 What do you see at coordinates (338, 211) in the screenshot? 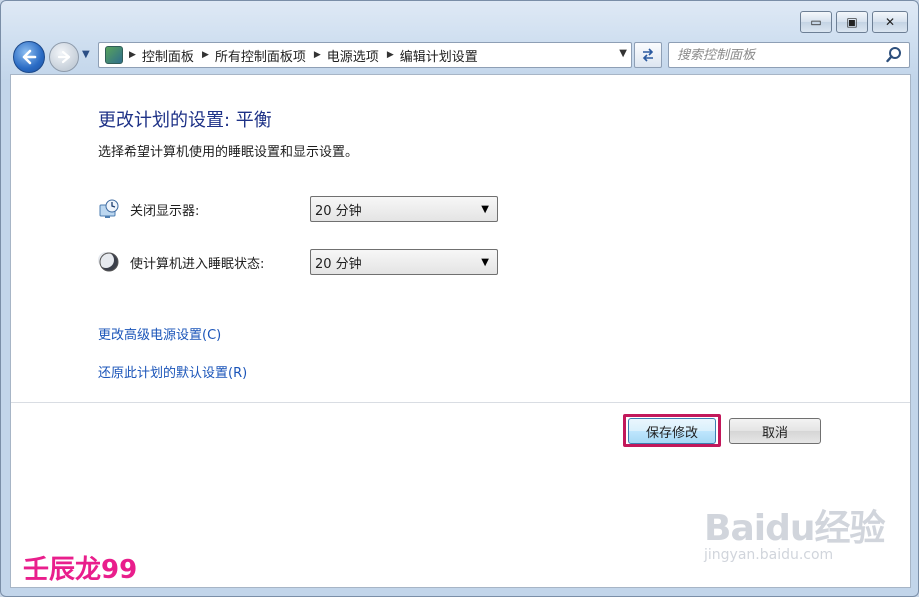
I see `display-off-value: 20 分钟` at bounding box center [338, 211].